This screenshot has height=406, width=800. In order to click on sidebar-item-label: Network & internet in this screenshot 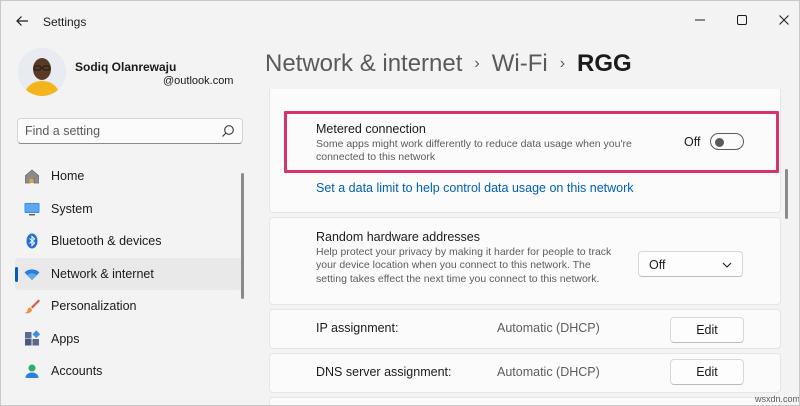, I will do `click(102, 273)`.